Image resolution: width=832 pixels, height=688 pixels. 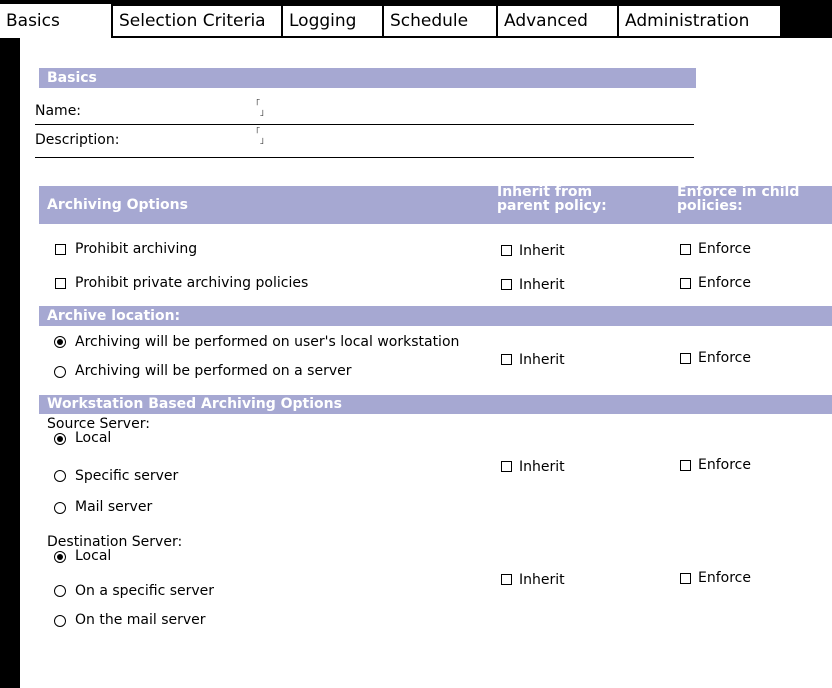 I want to click on name-field, so click(x=470, y=109).